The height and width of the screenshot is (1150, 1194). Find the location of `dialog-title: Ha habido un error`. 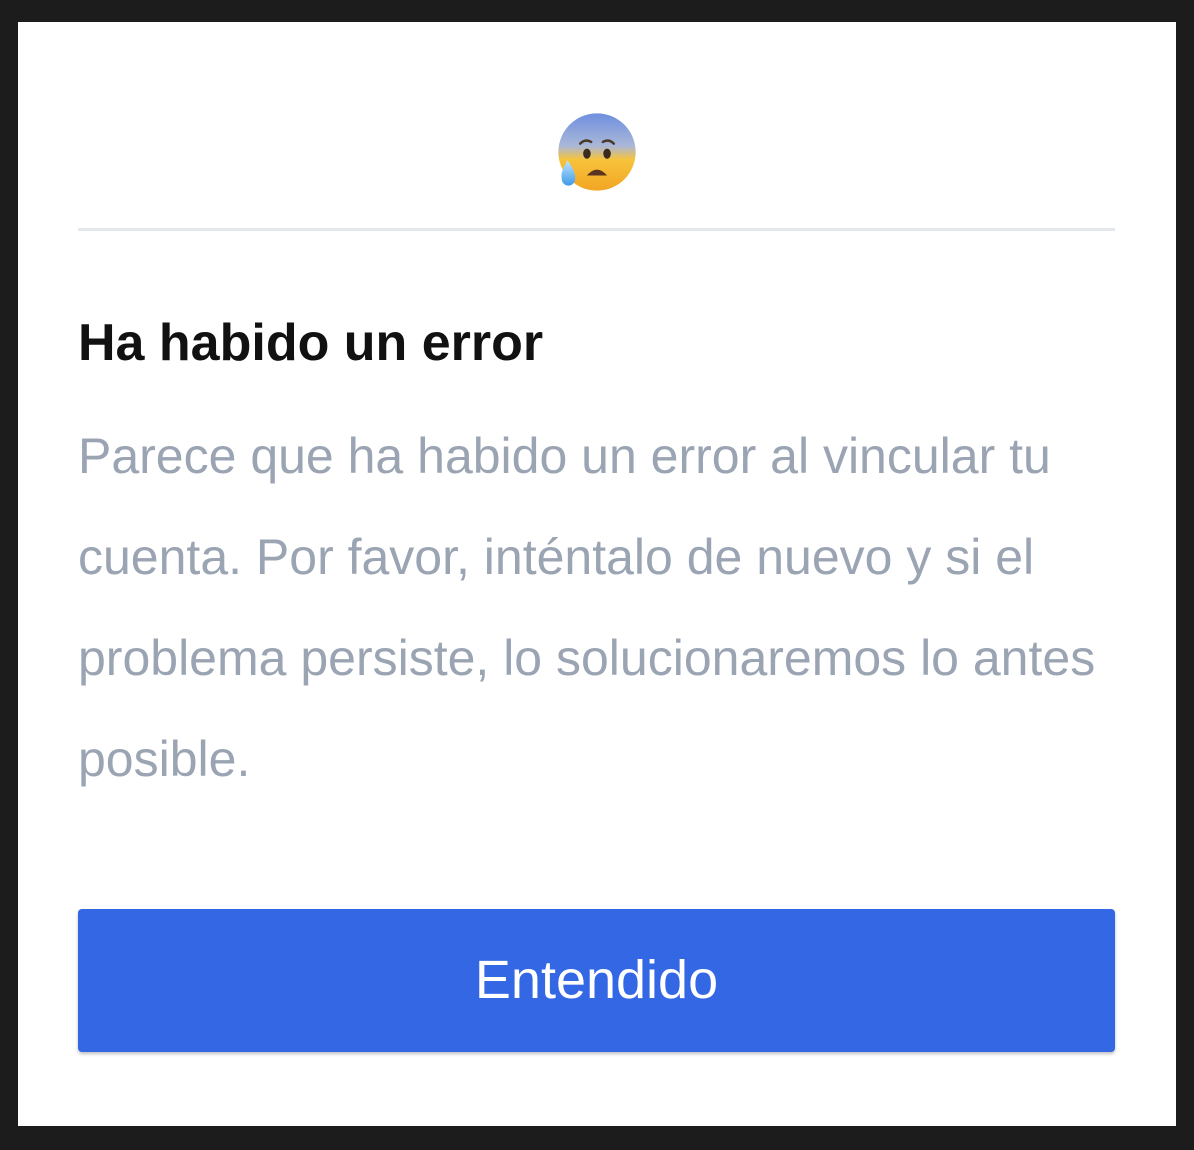

dialog-title: Ha habido un error is located at coordinates (311, 343).